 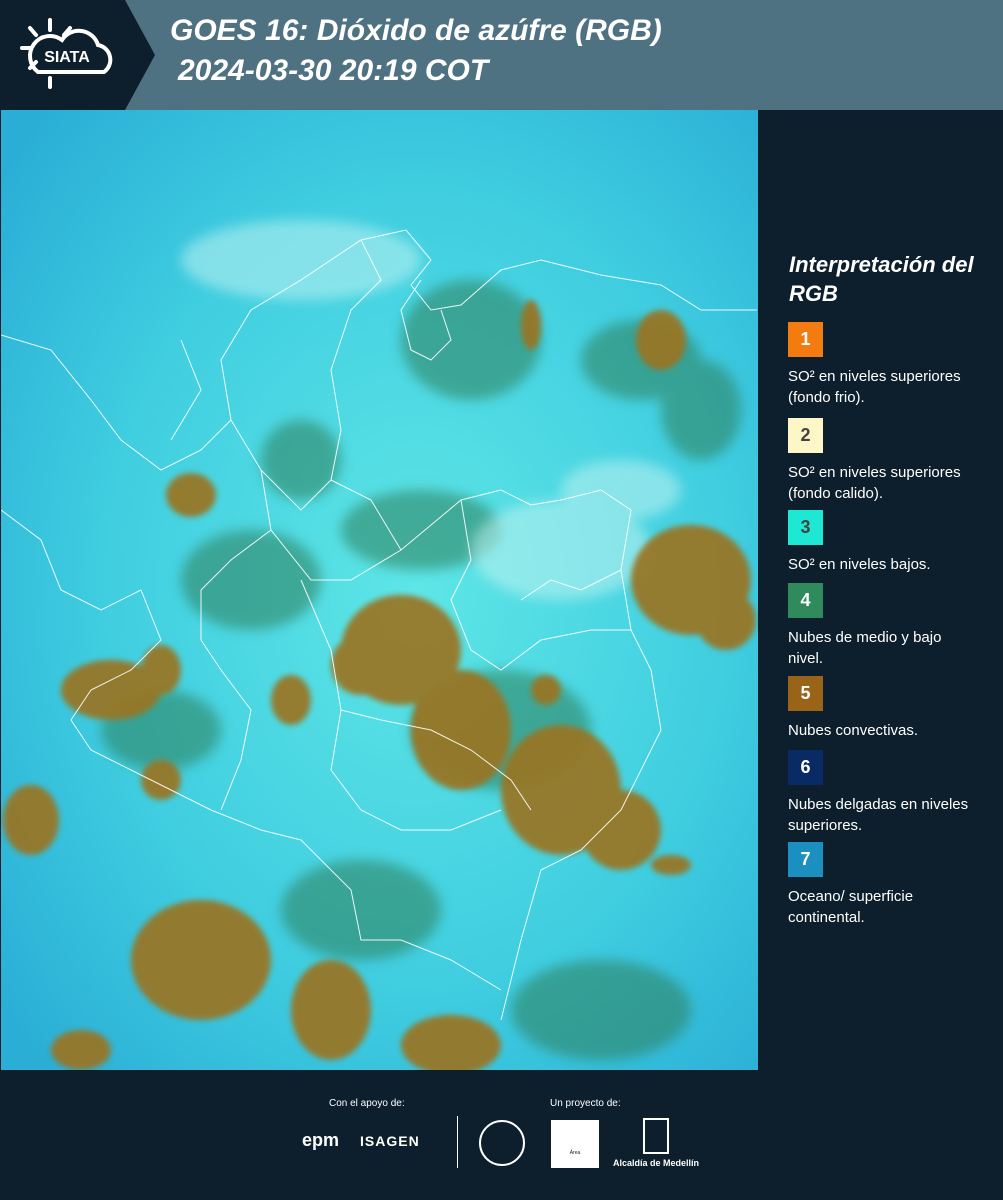 What do you see at coordinates (416, 30) in the screenshot?
I see `page-title: GOES 16: Dióxido de azúfre (RGB)` at bounding box center [416, 30].